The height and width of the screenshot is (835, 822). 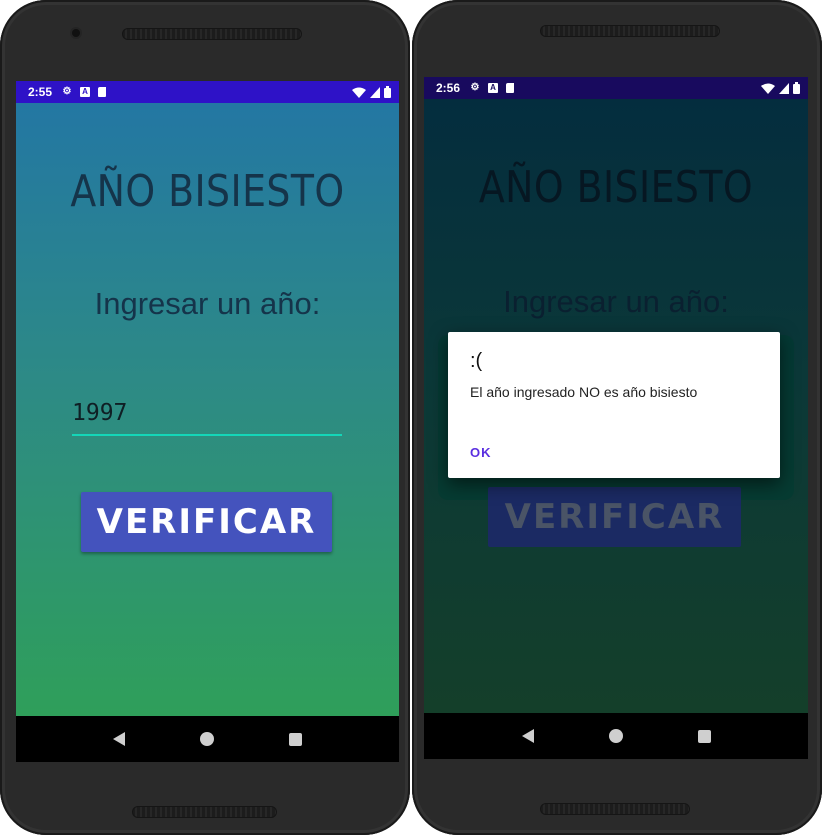 I want to click on dialog-message: El año ingresado NO es año bisiesto, so click(x=584, y=392).